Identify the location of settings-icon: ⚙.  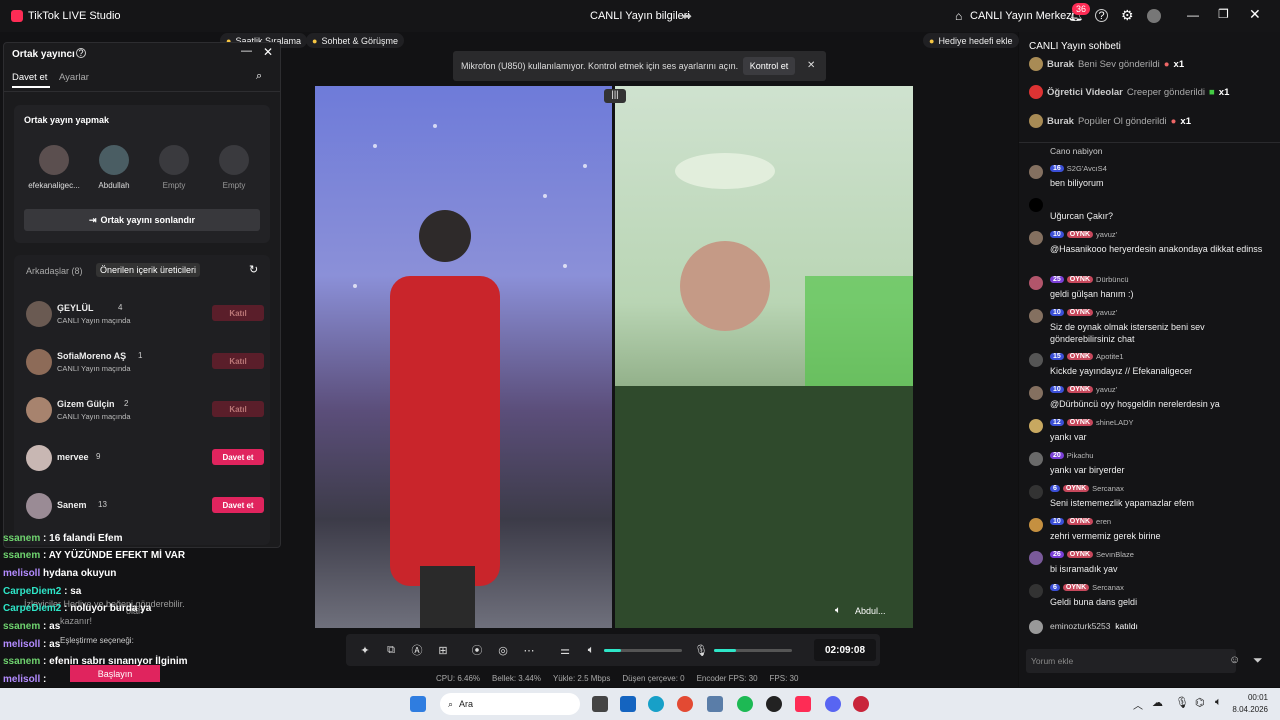
(1127, 15).